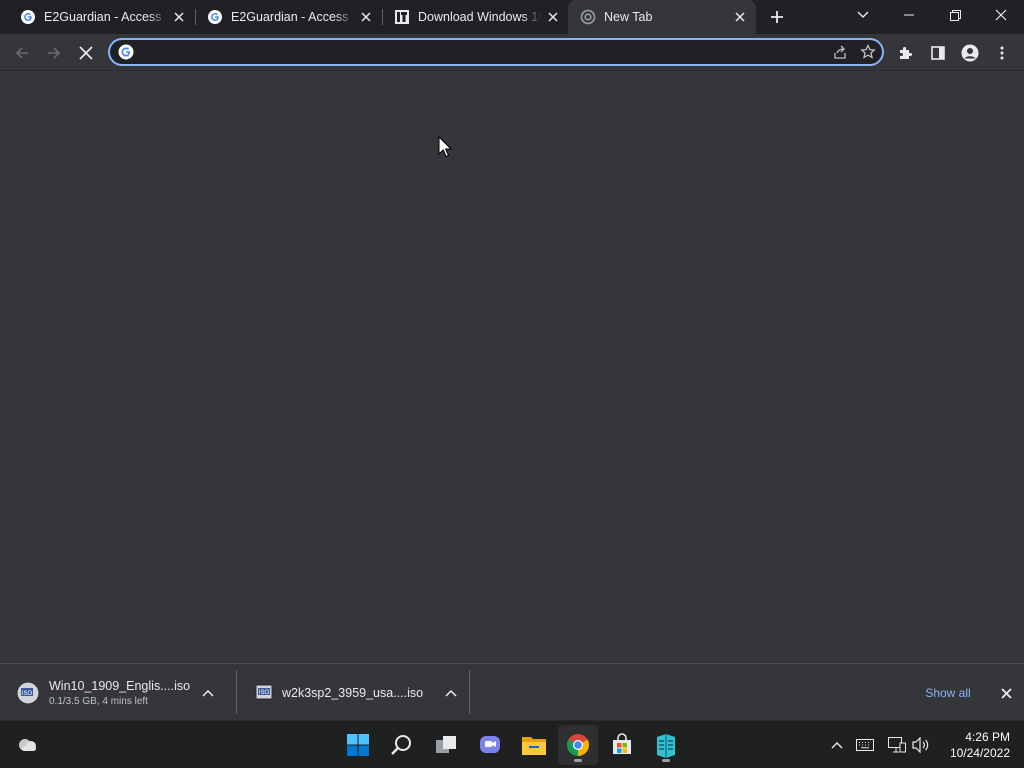 The width and height of the screenshot is (1024, 768). I want to click on forward-button, so click(54, 53).